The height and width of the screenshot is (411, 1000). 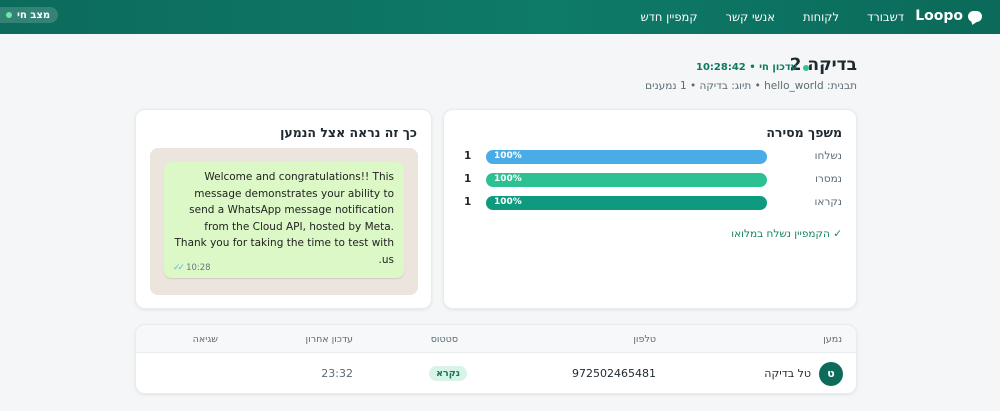 I want to click on live-update-text: עדכון חי • 10:28:42, so click(x=747, y=67).